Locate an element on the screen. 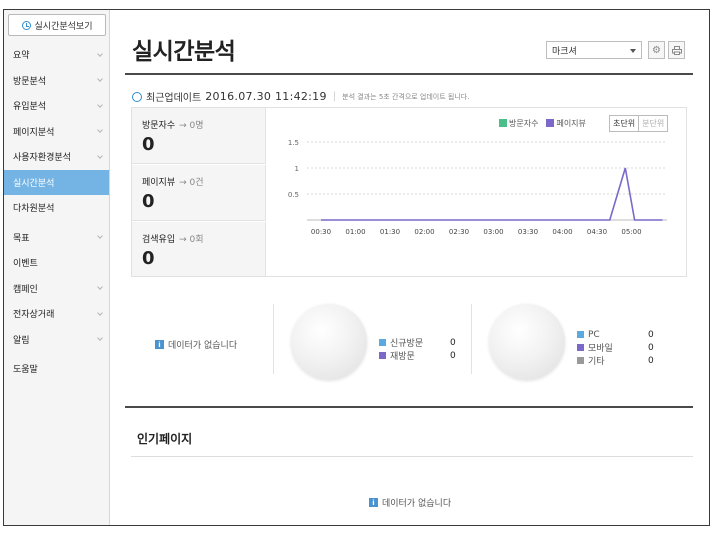 This screenshot has height=544, width=720. stat-label-text: 검색유입 is located at coordinates (159, 240).